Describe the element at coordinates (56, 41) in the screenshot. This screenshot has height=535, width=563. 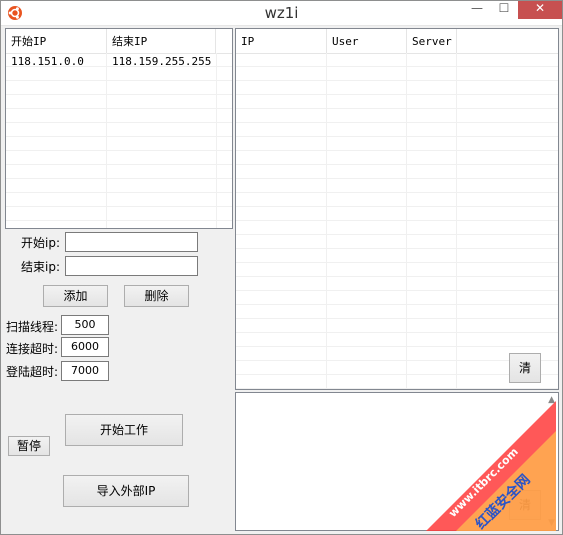
I see `column-header-start-ip: 开始IP` at that location.